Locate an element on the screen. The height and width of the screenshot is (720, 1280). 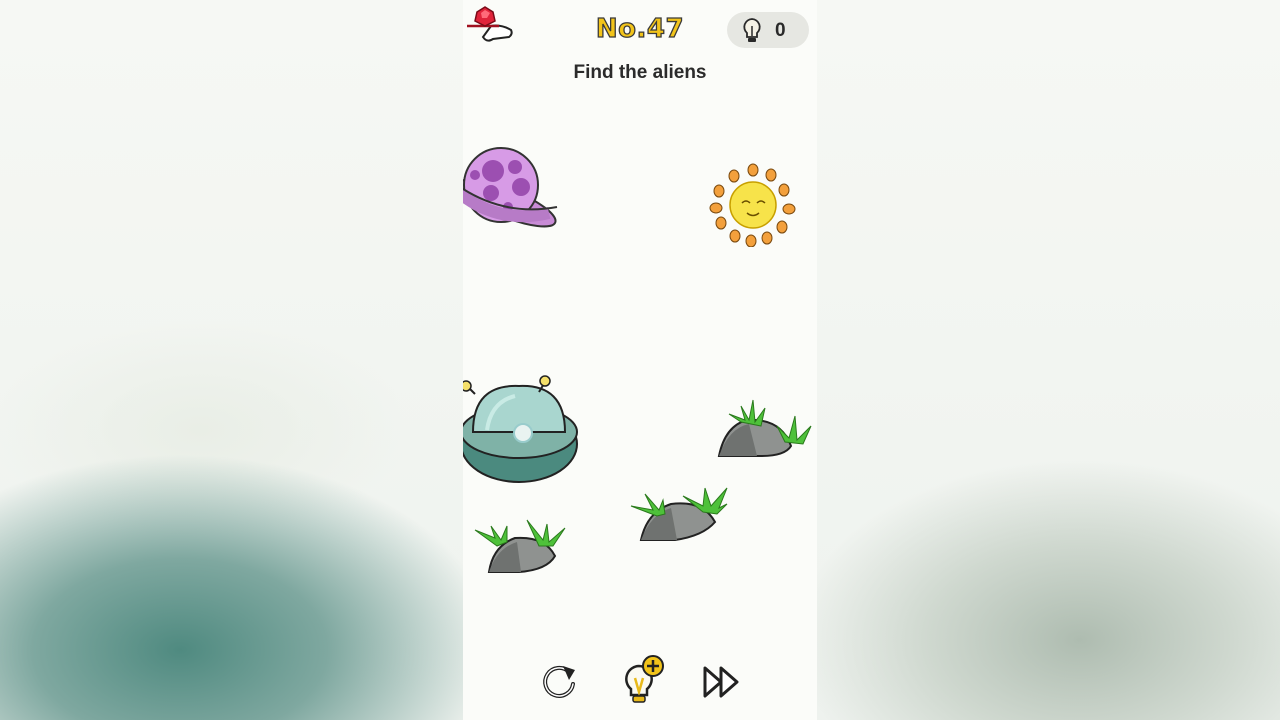
planet is located at coordinates (513, 193).